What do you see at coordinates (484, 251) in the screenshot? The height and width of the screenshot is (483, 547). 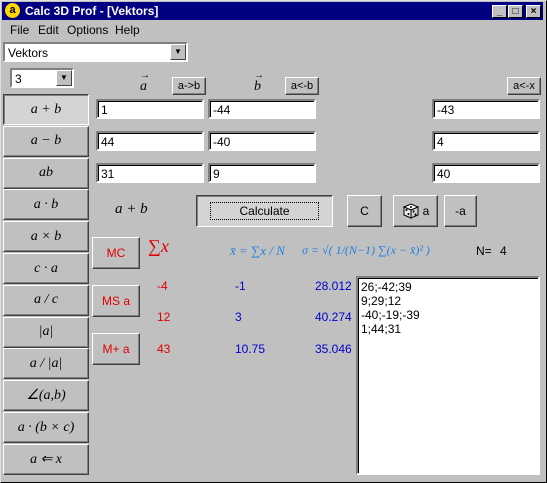 I see `count-label: N=` at bounding box center [484, 251].